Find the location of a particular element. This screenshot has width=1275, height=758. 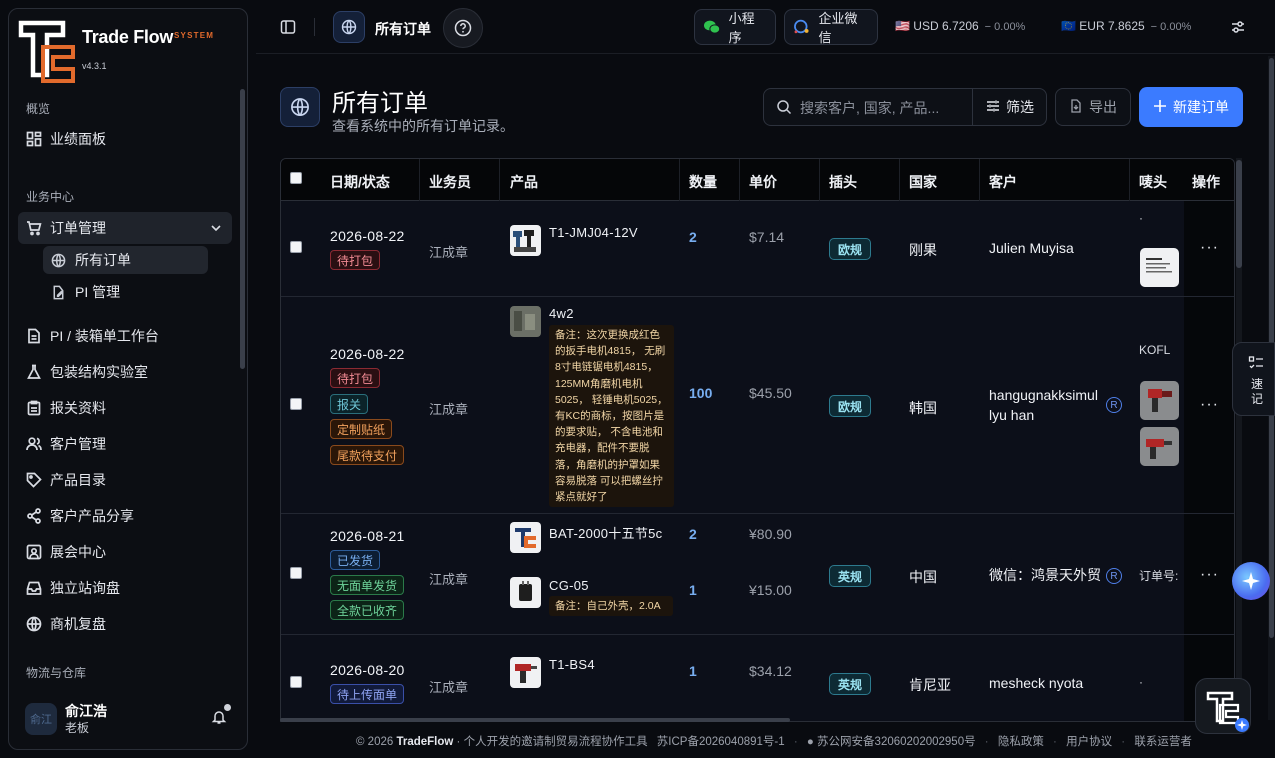

column-header-plug: 插头 is located at coordinates (843, 182).